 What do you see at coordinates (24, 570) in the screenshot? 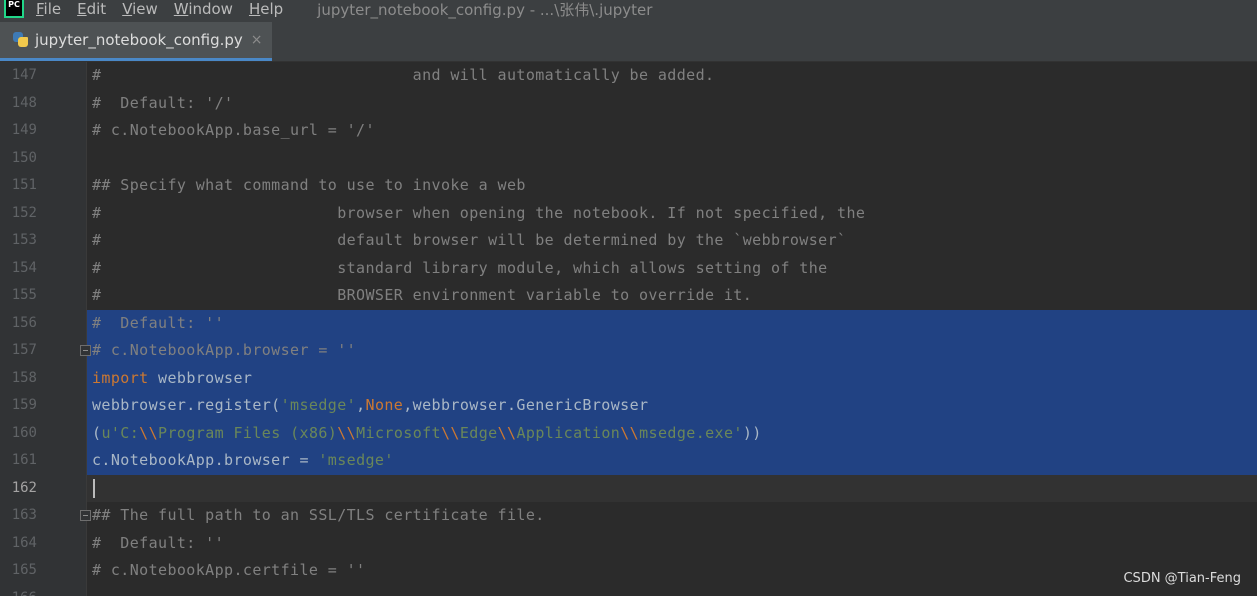
I see `line-number: 165` at bounding box center [24, 570].